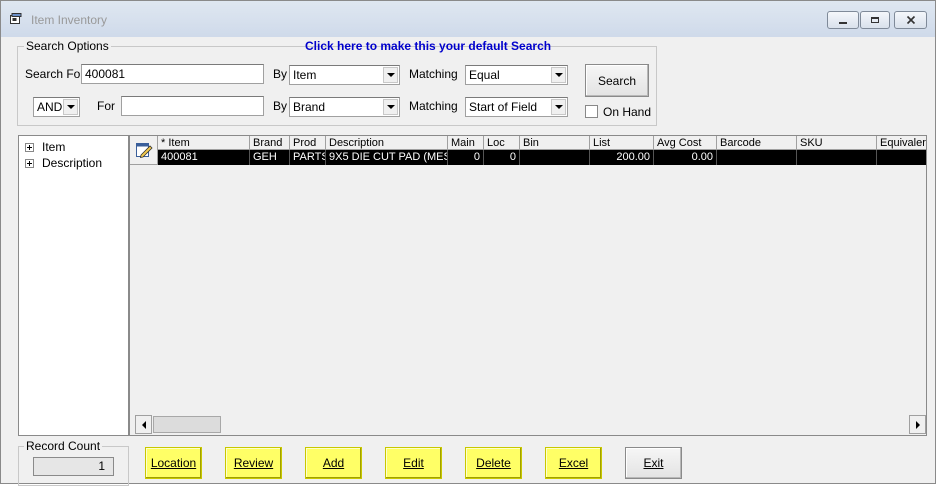  Describe the element at coordinates (387, 143) in the screenshot. I see `column-header-description: Description` at that location.